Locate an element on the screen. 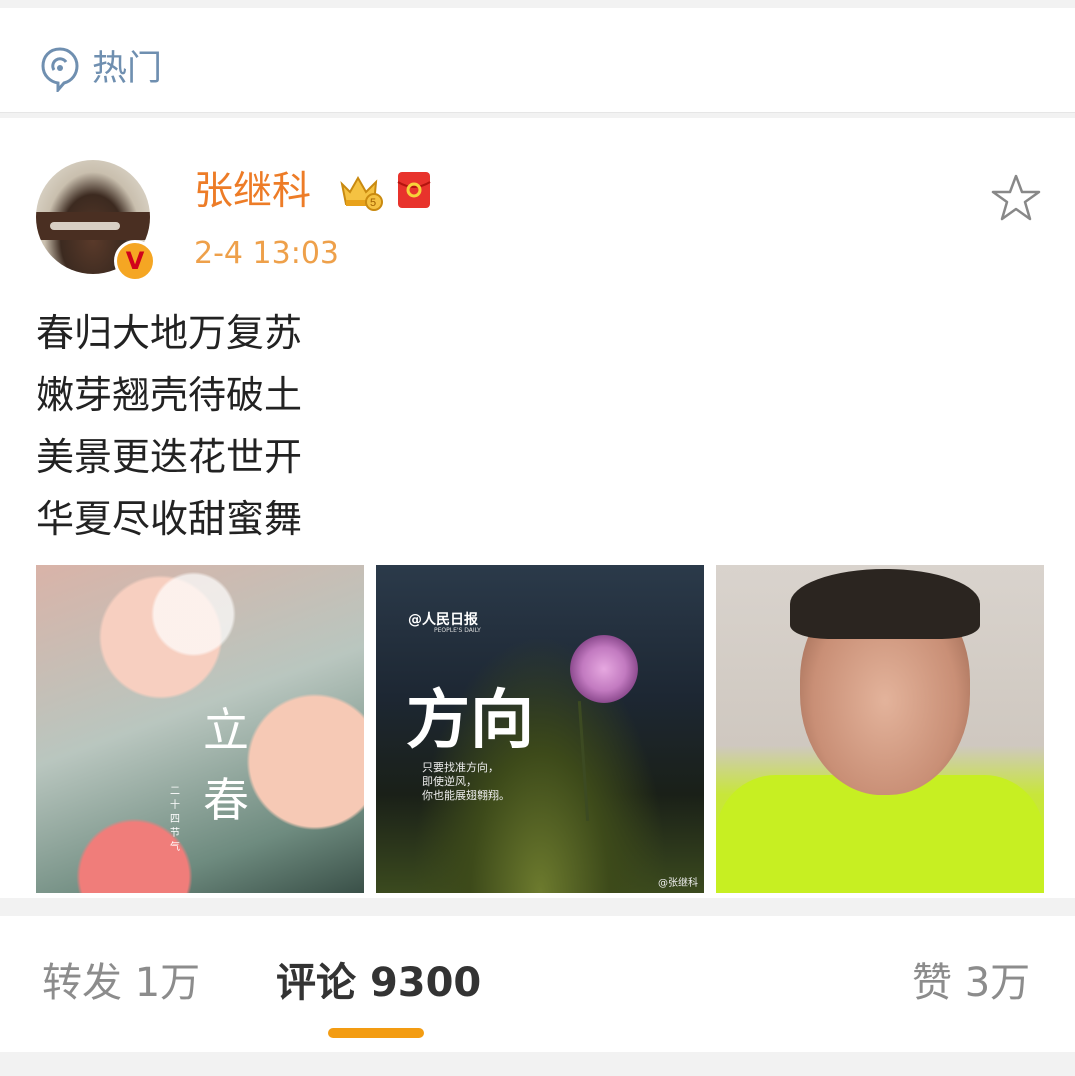  divider is located at coordinates (537, 907).